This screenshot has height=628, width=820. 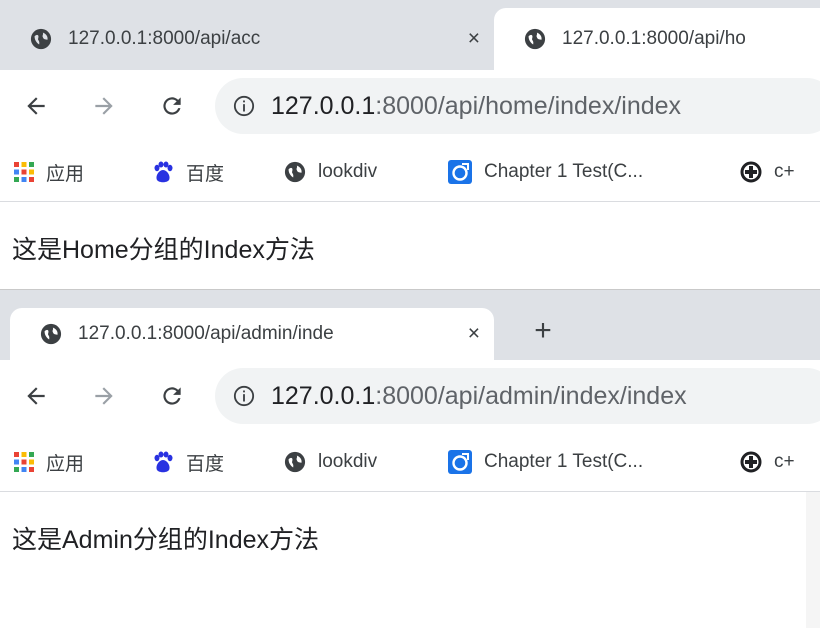 What do you see at coordinates (654, 38) in the screenshot?
I see `tab-title: 127.0.0.1:8000/api/ho` at bounding box center [654, 38].